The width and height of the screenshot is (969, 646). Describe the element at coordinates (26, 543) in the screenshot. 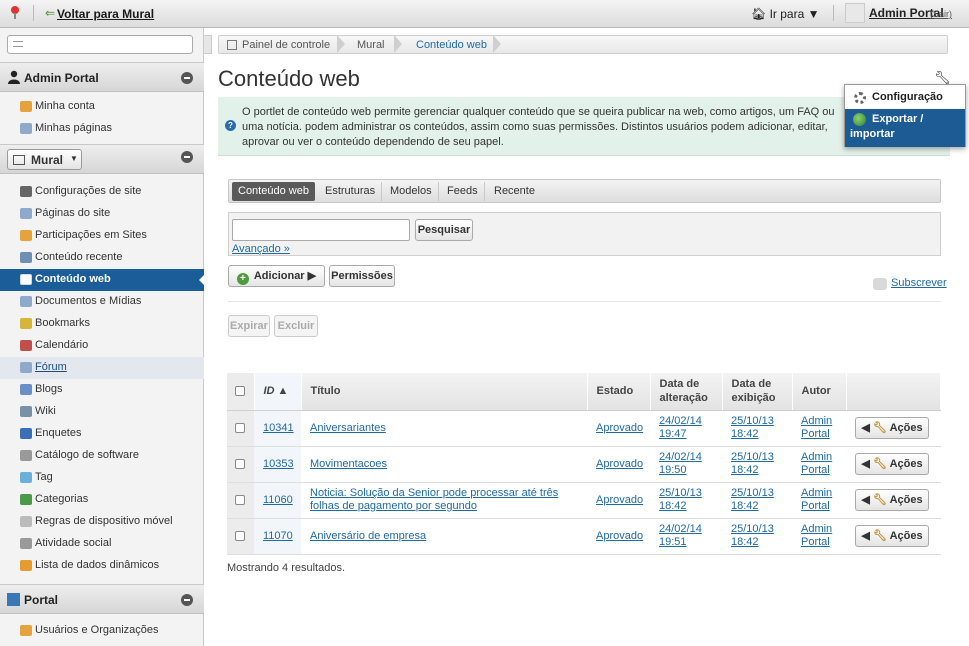

I see `social-icon` at that location.